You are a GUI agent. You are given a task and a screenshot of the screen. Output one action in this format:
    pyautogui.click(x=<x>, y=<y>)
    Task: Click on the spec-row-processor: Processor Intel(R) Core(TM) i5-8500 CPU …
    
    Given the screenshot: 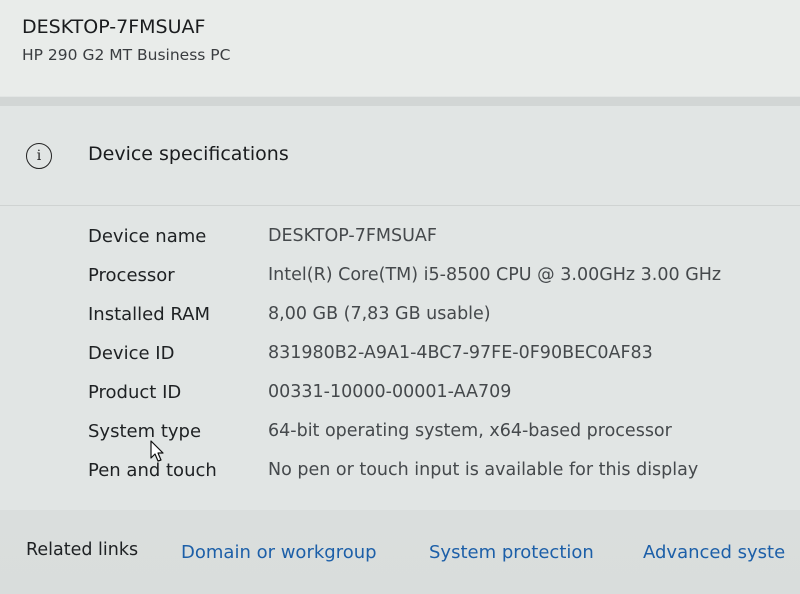 What is the action you would take?
    pyautogui.click(x=444, y=280)
    